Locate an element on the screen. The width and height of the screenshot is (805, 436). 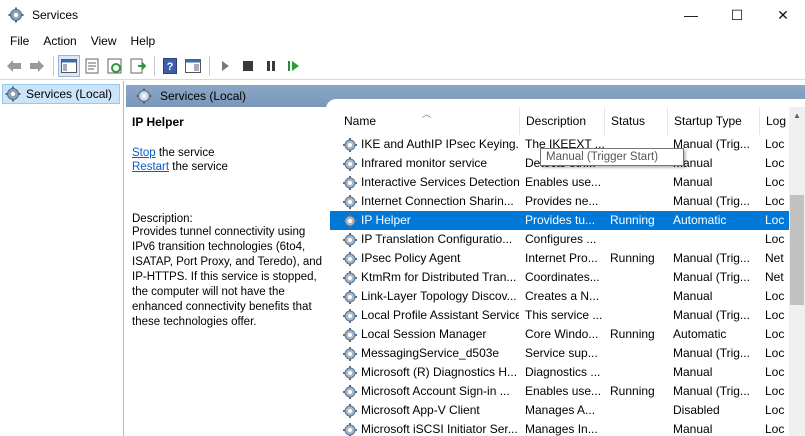
cell-name: MessagingService_d503e is located at coordinates (430, 353).